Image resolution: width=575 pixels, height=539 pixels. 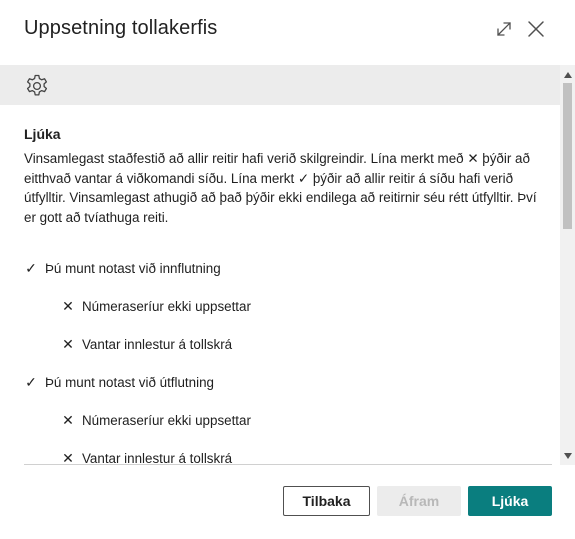 What do you see at coordinates (121, 28) in the screenshot?
I see `dialog-title: Uppsetning tollakerfis` at bounding box center [121, 28].